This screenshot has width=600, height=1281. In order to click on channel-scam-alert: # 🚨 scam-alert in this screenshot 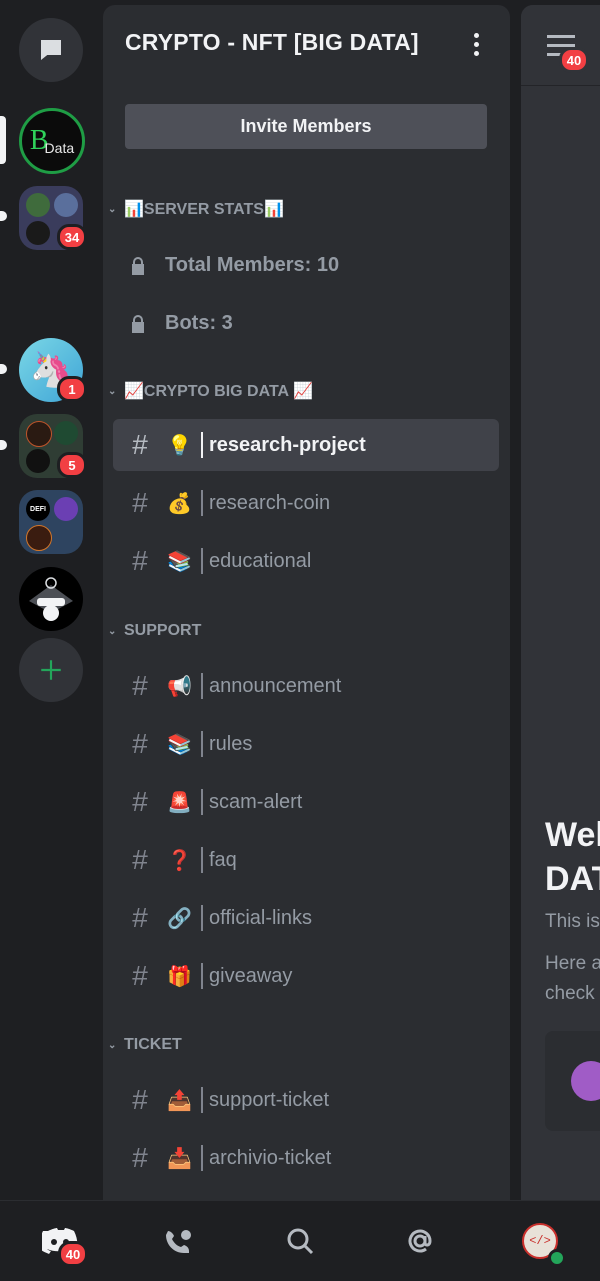, I will do `click(306, 802)`.